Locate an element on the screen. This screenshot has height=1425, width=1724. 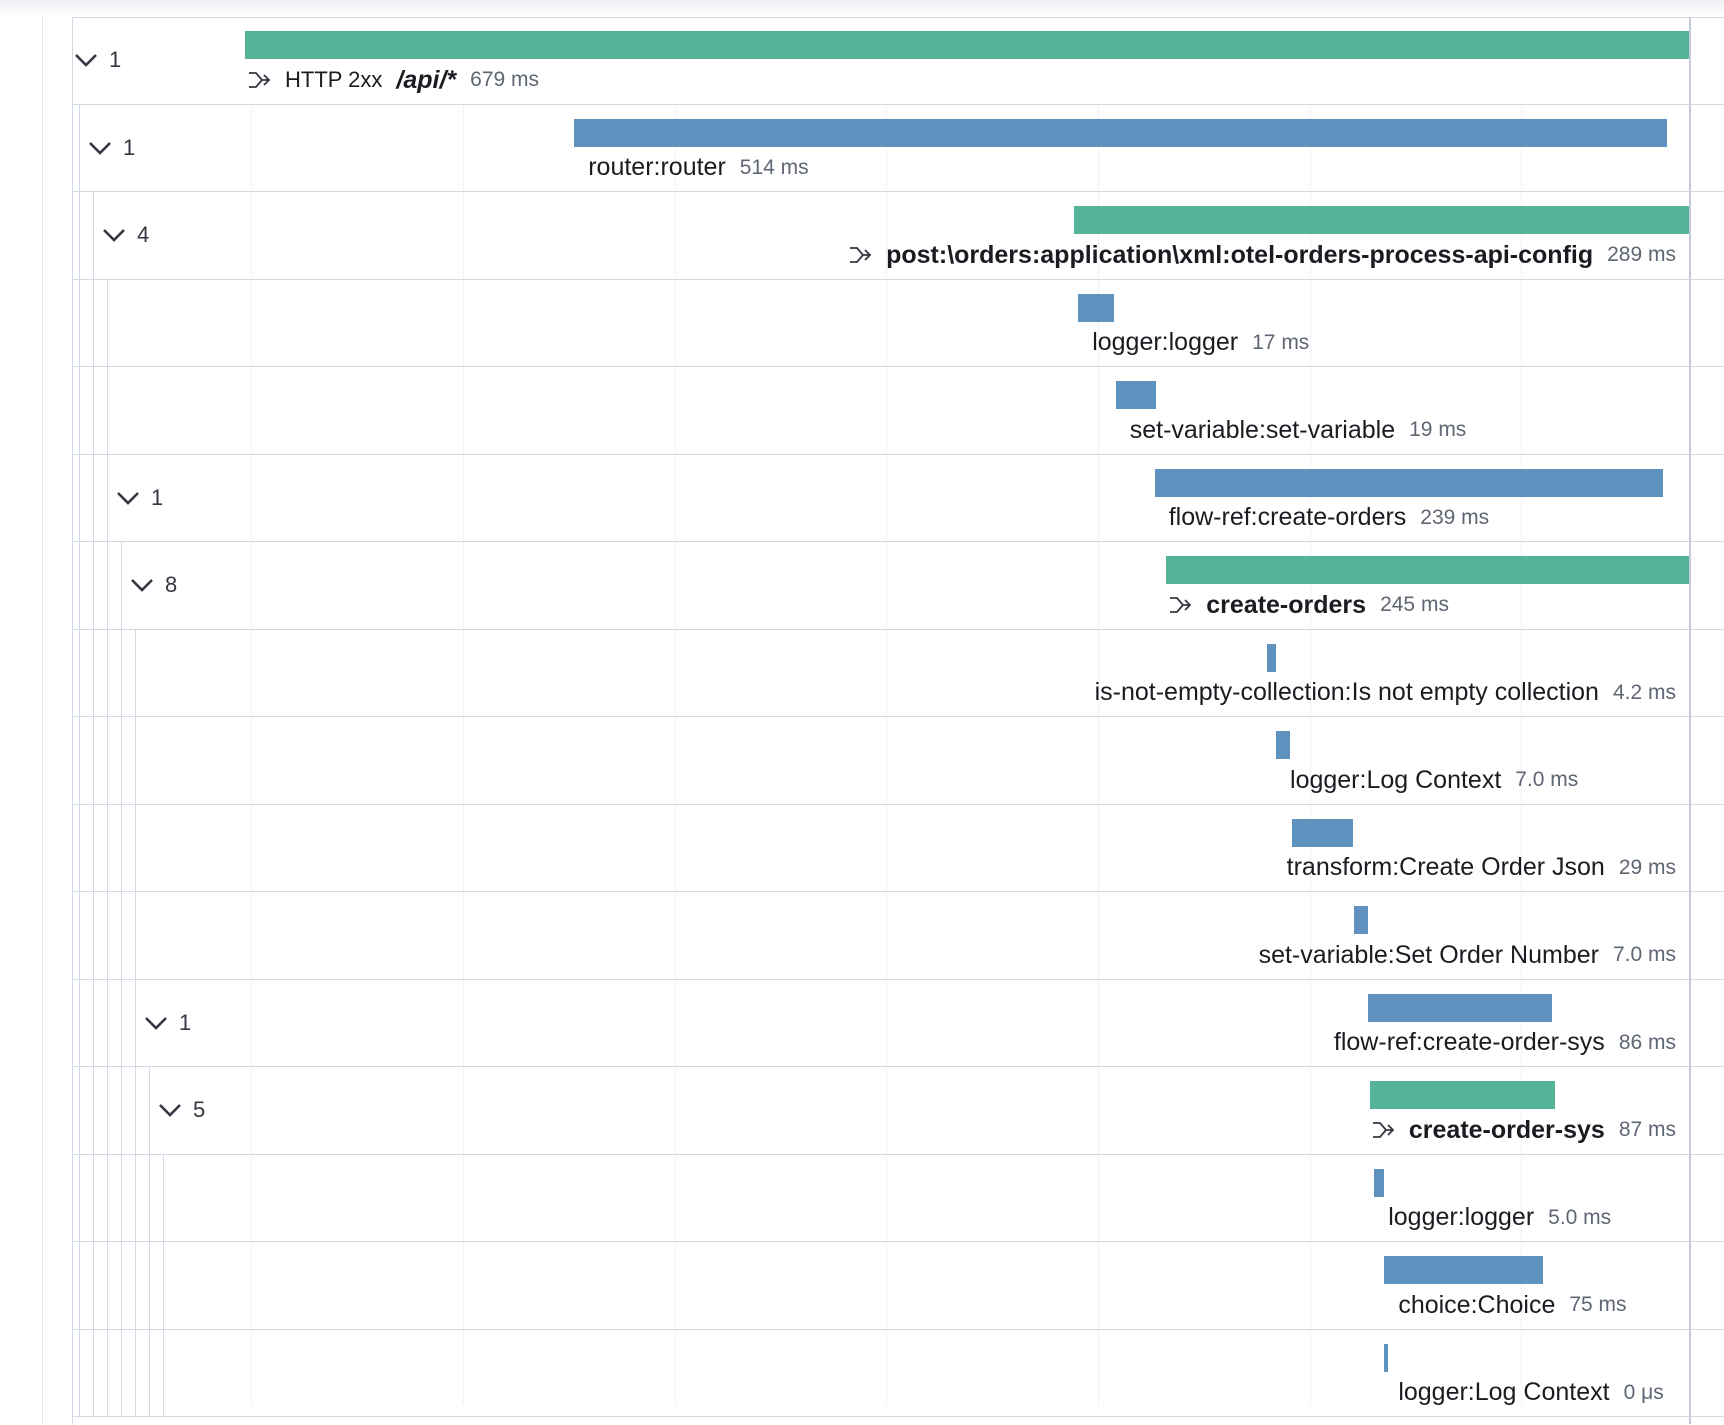
span-name: flow-ref:create-orders is located at coordinates (1287, 517).